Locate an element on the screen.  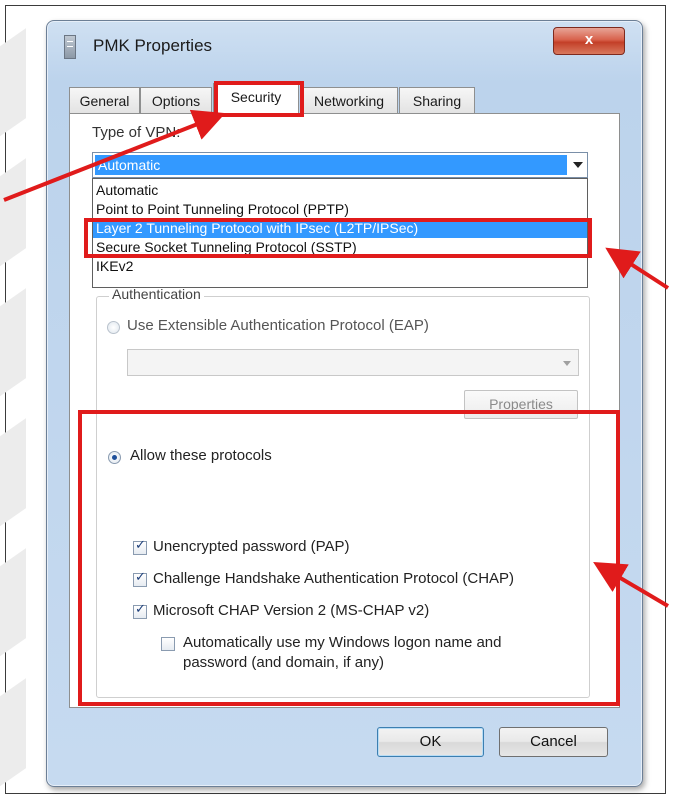
arrow-to-l2tp-option is located at coordinates (637, 268).